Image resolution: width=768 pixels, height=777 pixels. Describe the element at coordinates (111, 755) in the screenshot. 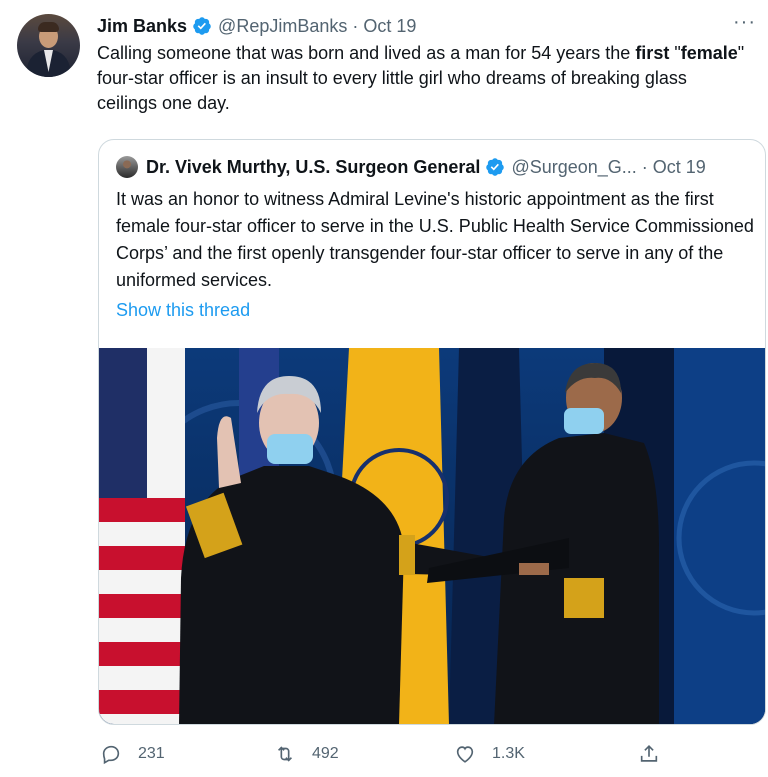

I see `reply-icon` at that location.